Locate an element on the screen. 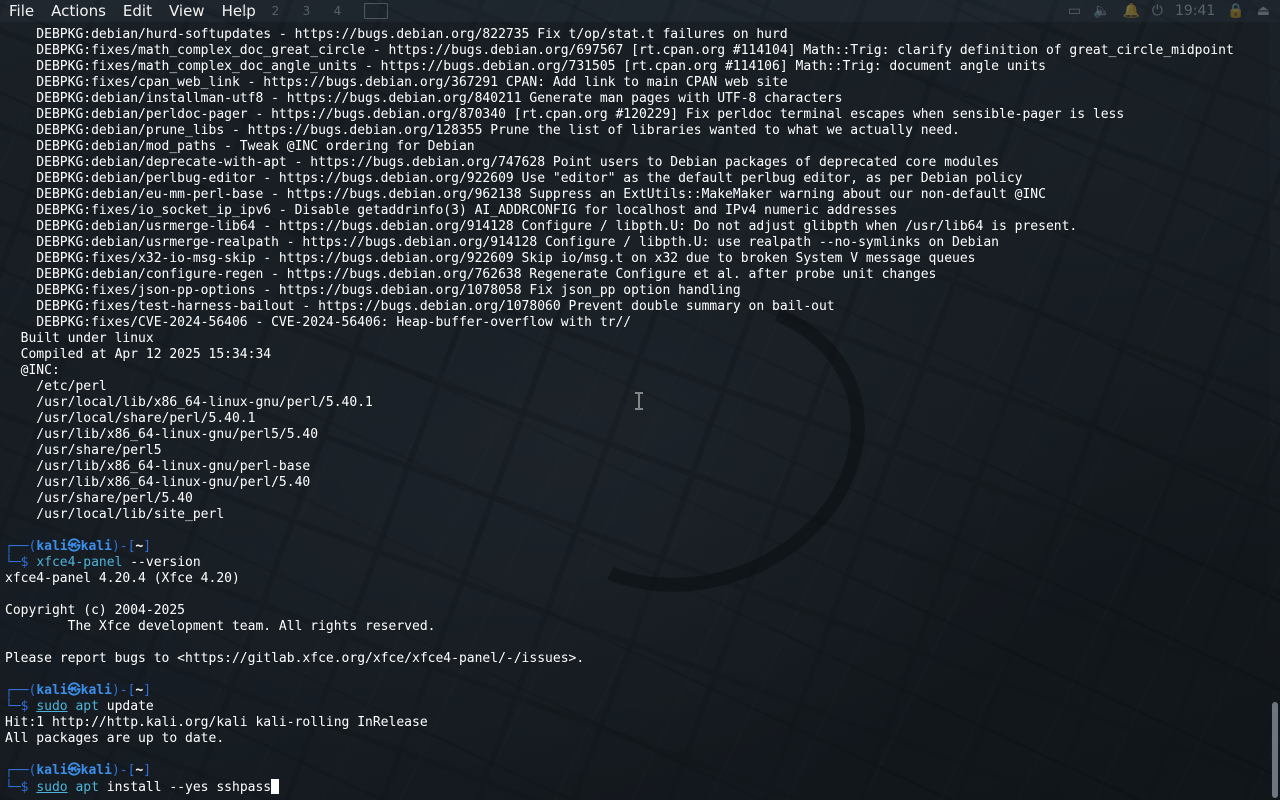 The height and width of the screenshot is (800, 1280). terminal-scrollbar is located at coordinates (1275, 411).